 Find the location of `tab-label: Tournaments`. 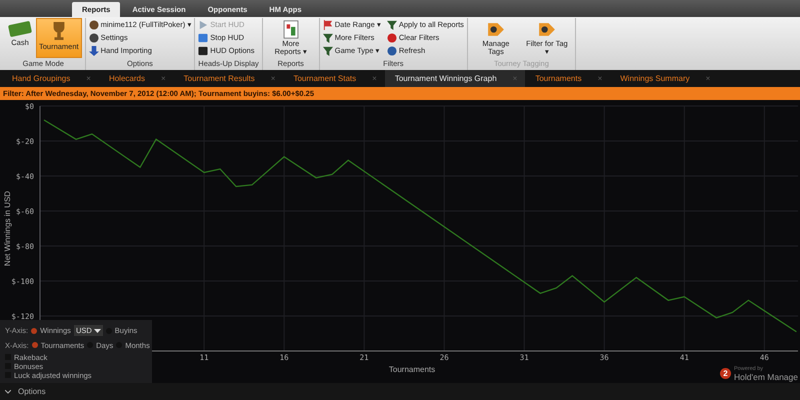

tab-label: Tournaments is located at coordinates (558, 78).